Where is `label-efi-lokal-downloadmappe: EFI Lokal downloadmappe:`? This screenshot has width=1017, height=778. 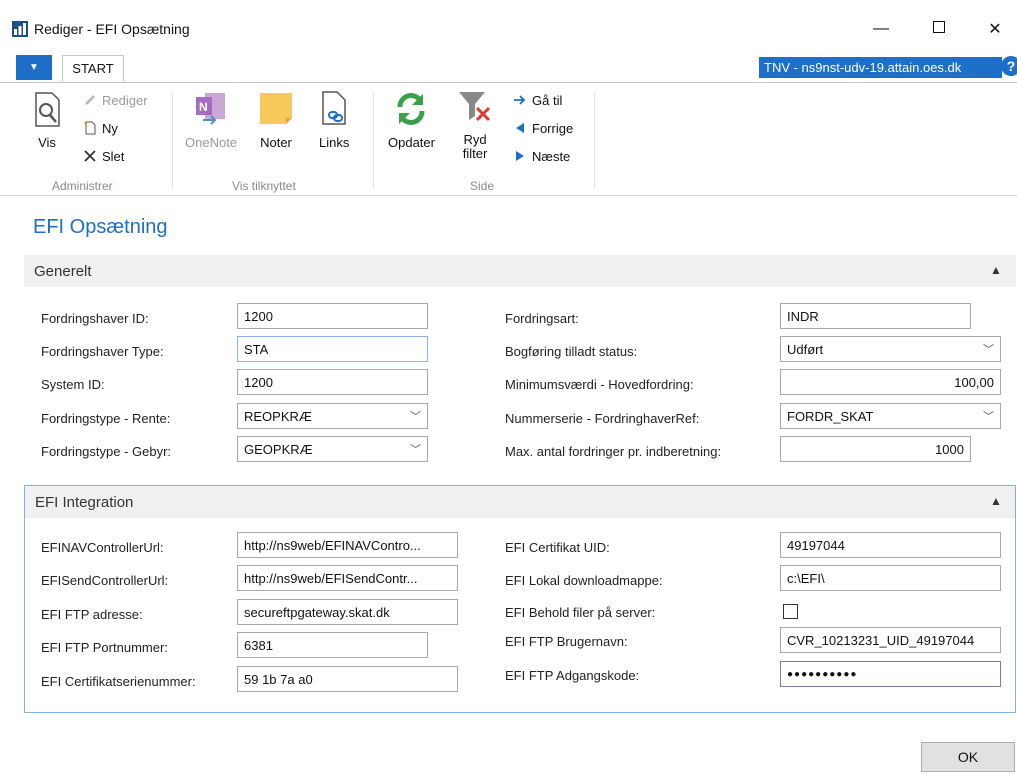
label-efi-lokal-downloadmappe: EFI Lokal downloadmappe: is located at coordinates (584, 580).